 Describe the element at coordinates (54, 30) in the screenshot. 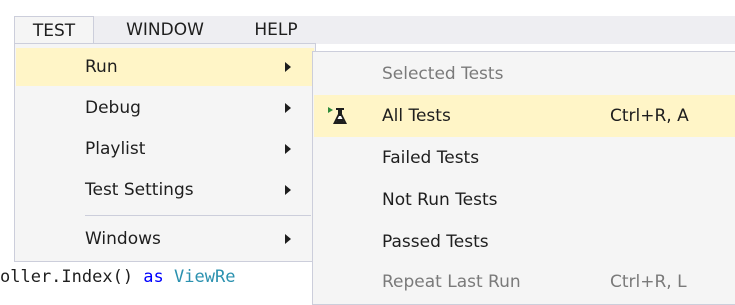

I see `menu-test: TEST` at that location.